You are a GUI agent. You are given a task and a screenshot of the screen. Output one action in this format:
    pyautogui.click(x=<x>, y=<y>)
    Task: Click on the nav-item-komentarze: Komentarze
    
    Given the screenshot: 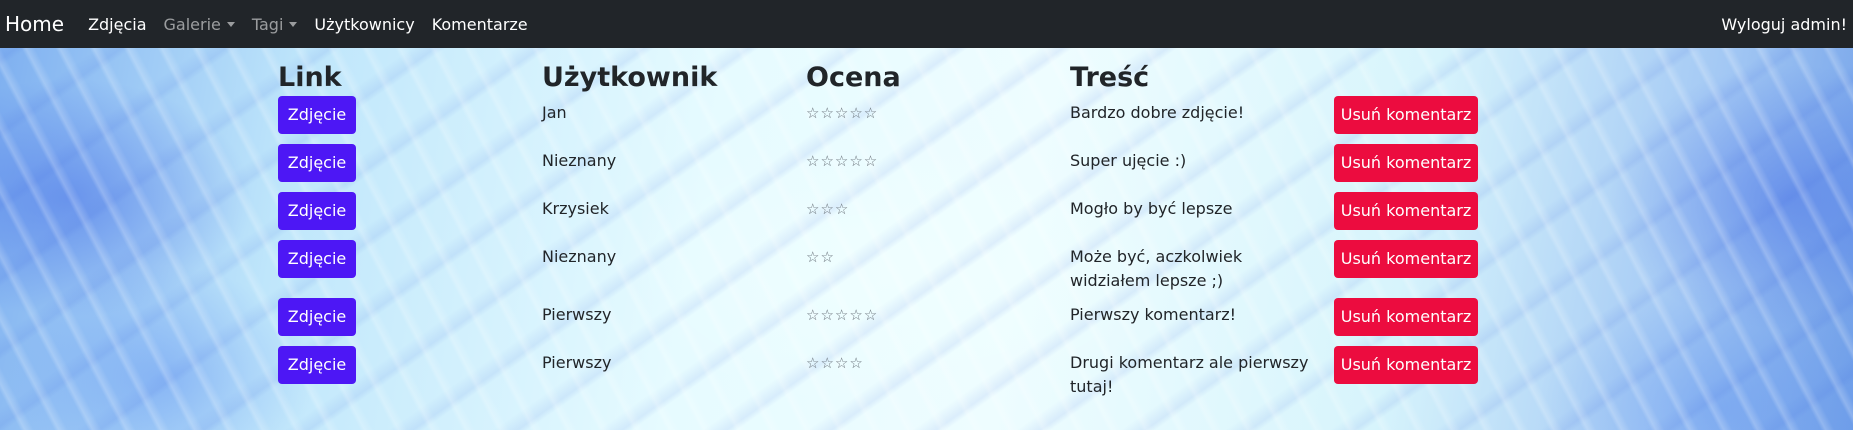 What is the action you would take?
    pyautogui.click(x=480, y=24)
    